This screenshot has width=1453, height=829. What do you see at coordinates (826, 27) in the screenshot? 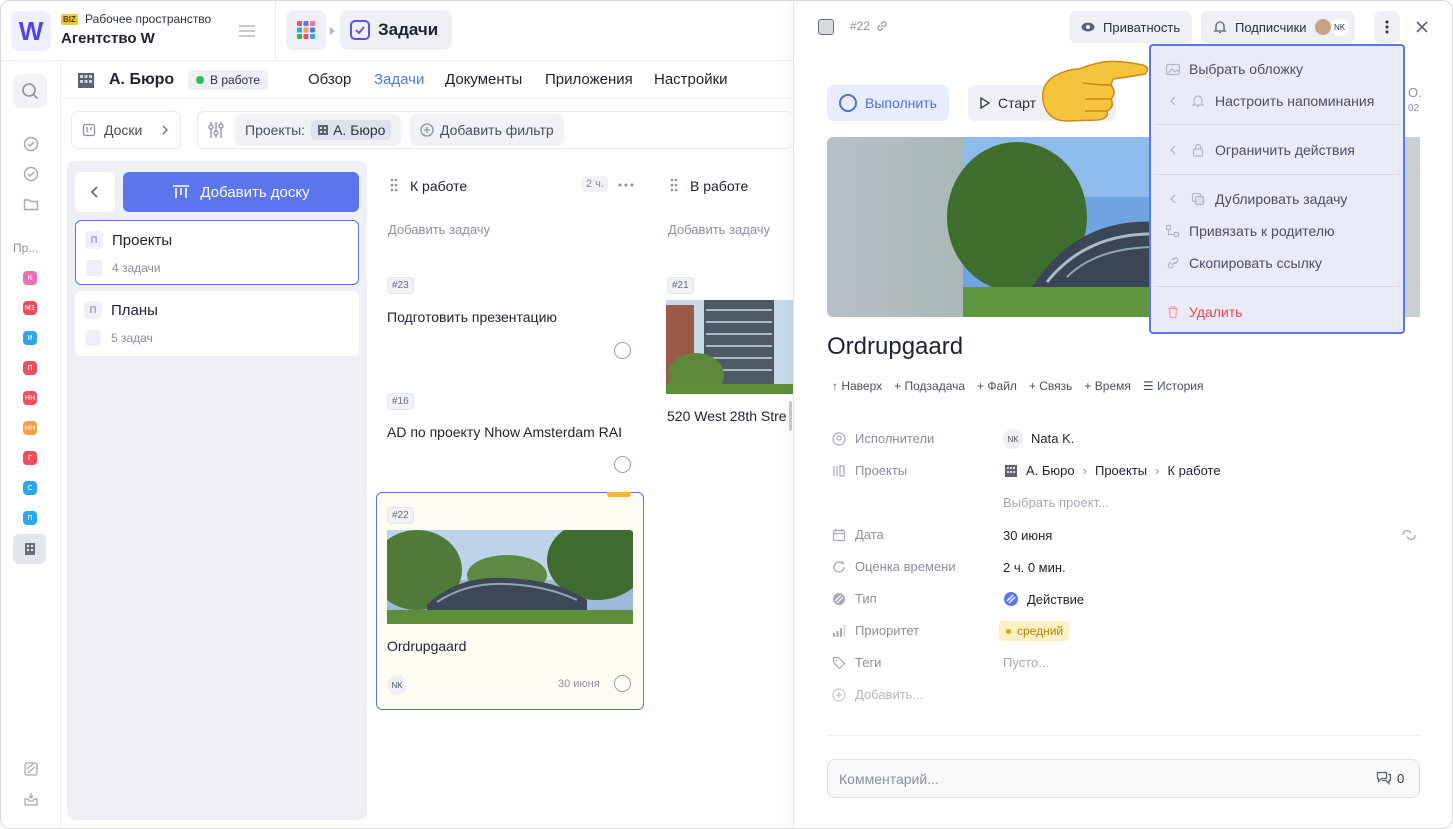
I see `panel-toggle-icon` at bounding box center [826, 27].